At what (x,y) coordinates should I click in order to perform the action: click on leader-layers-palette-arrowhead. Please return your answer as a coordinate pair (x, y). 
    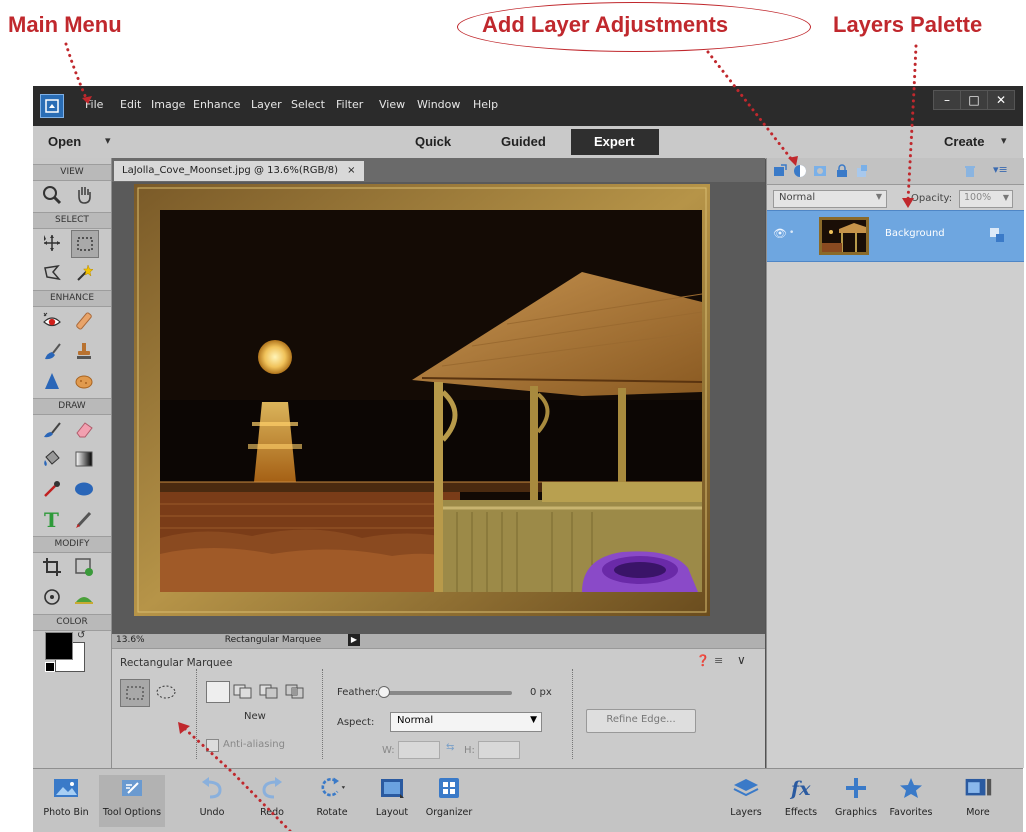
    Looking at the image, I should click on (908, 203).